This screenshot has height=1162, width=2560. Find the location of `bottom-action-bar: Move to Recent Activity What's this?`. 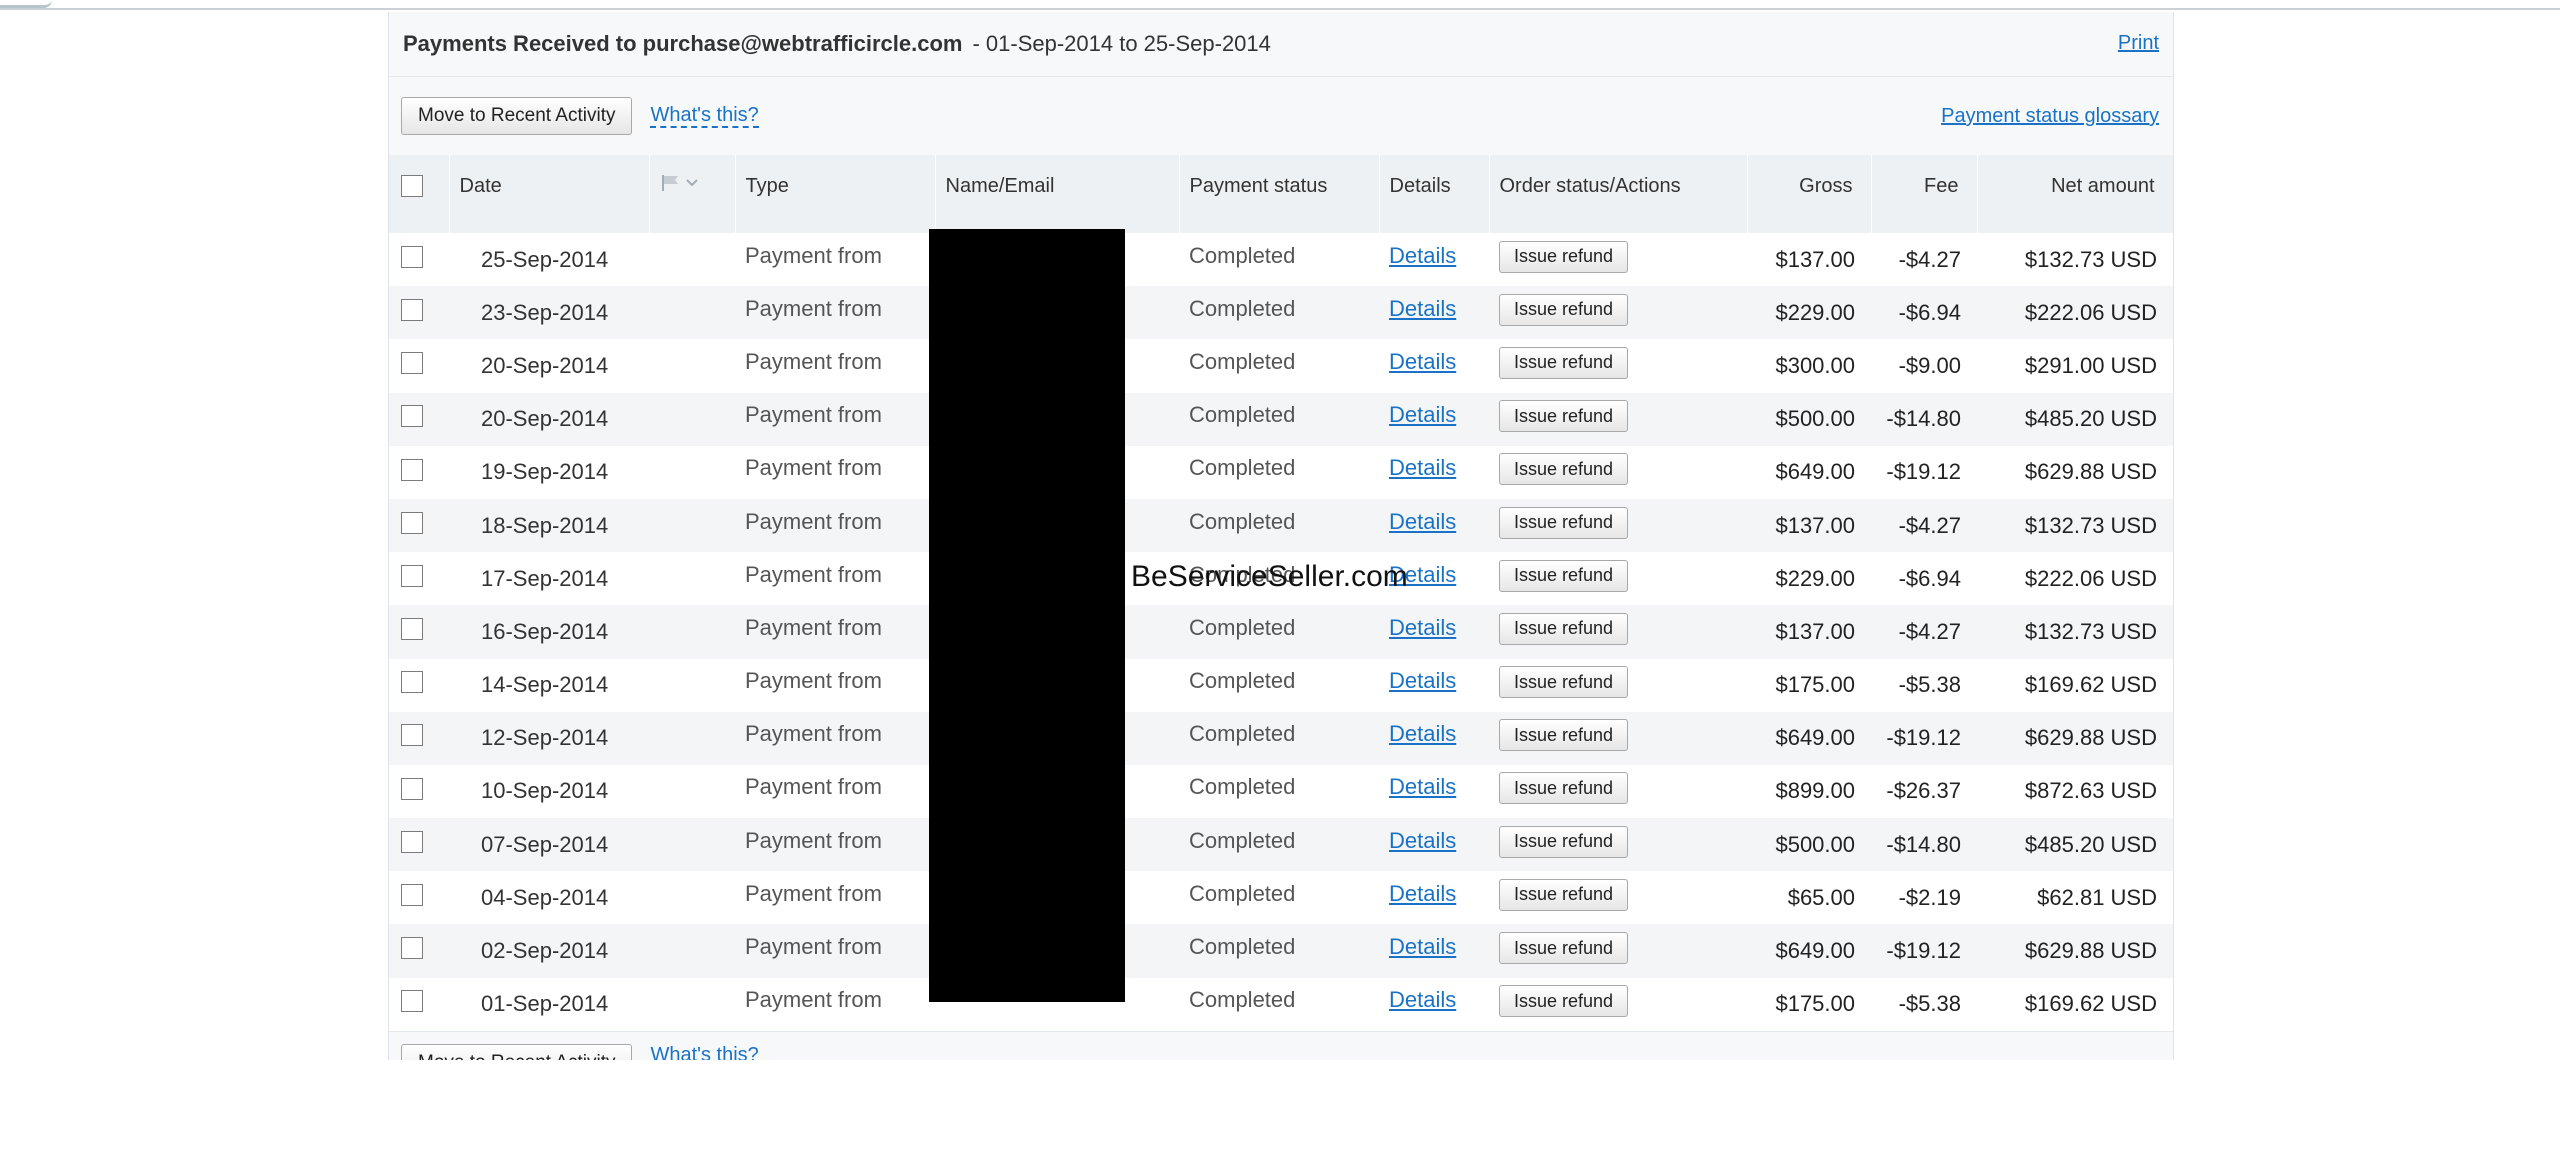

bottom-action-bar: Move to Recent Activity What's this? is located at coordinates (1281, 1045).